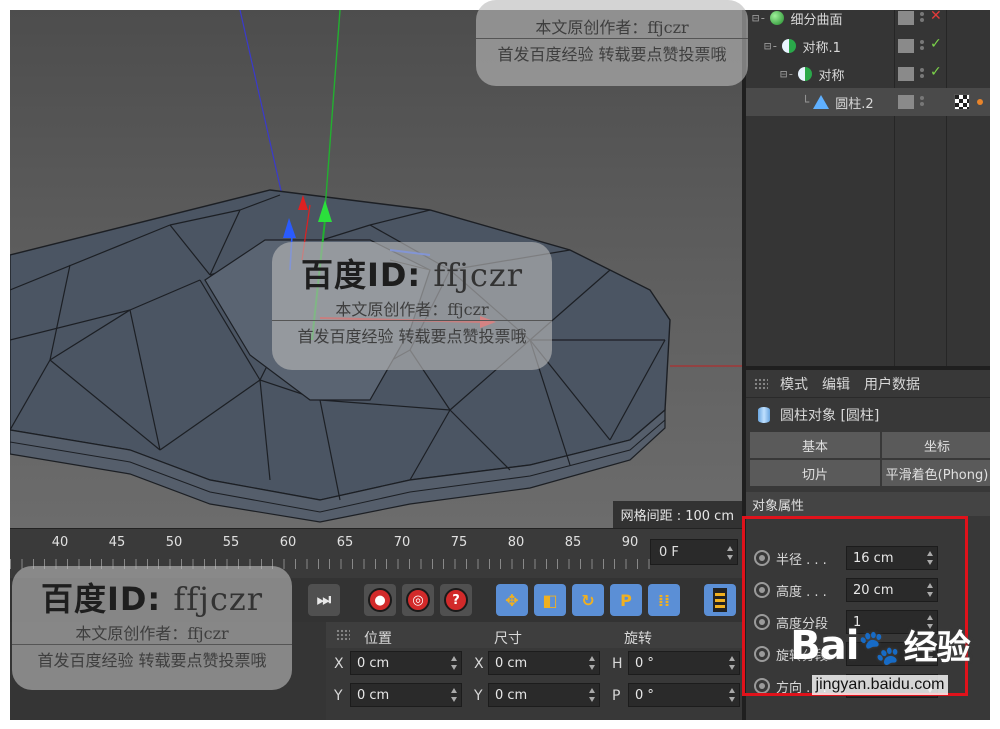  I want to click on object-row-cylinder2: └ 圆柱.2, so click(868, 102).